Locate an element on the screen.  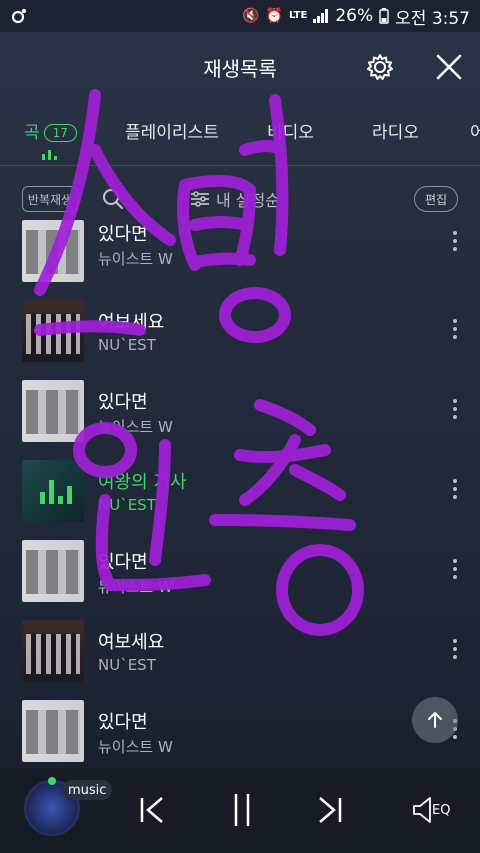
signal-icon is located at coordinates (321, 16).